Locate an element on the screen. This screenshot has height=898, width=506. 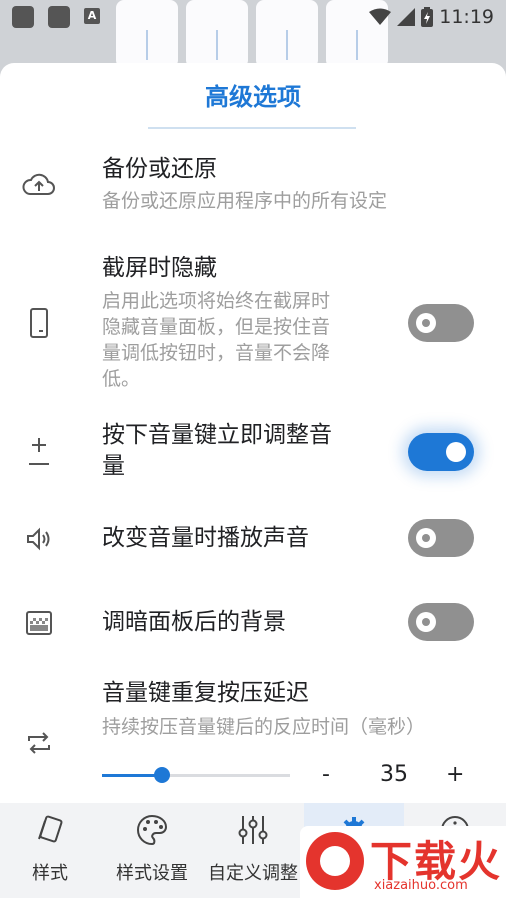
wifi-icon is located at coordinates (380, 16).